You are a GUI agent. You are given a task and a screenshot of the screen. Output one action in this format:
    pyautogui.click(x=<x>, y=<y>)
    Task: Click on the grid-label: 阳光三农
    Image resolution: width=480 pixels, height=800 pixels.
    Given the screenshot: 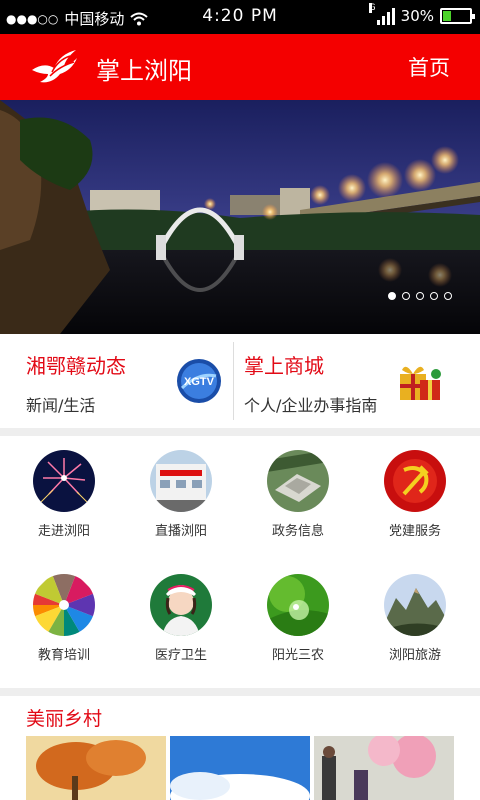 What is the action you would take?
    pyautogui.click(x=297, y=655)
    